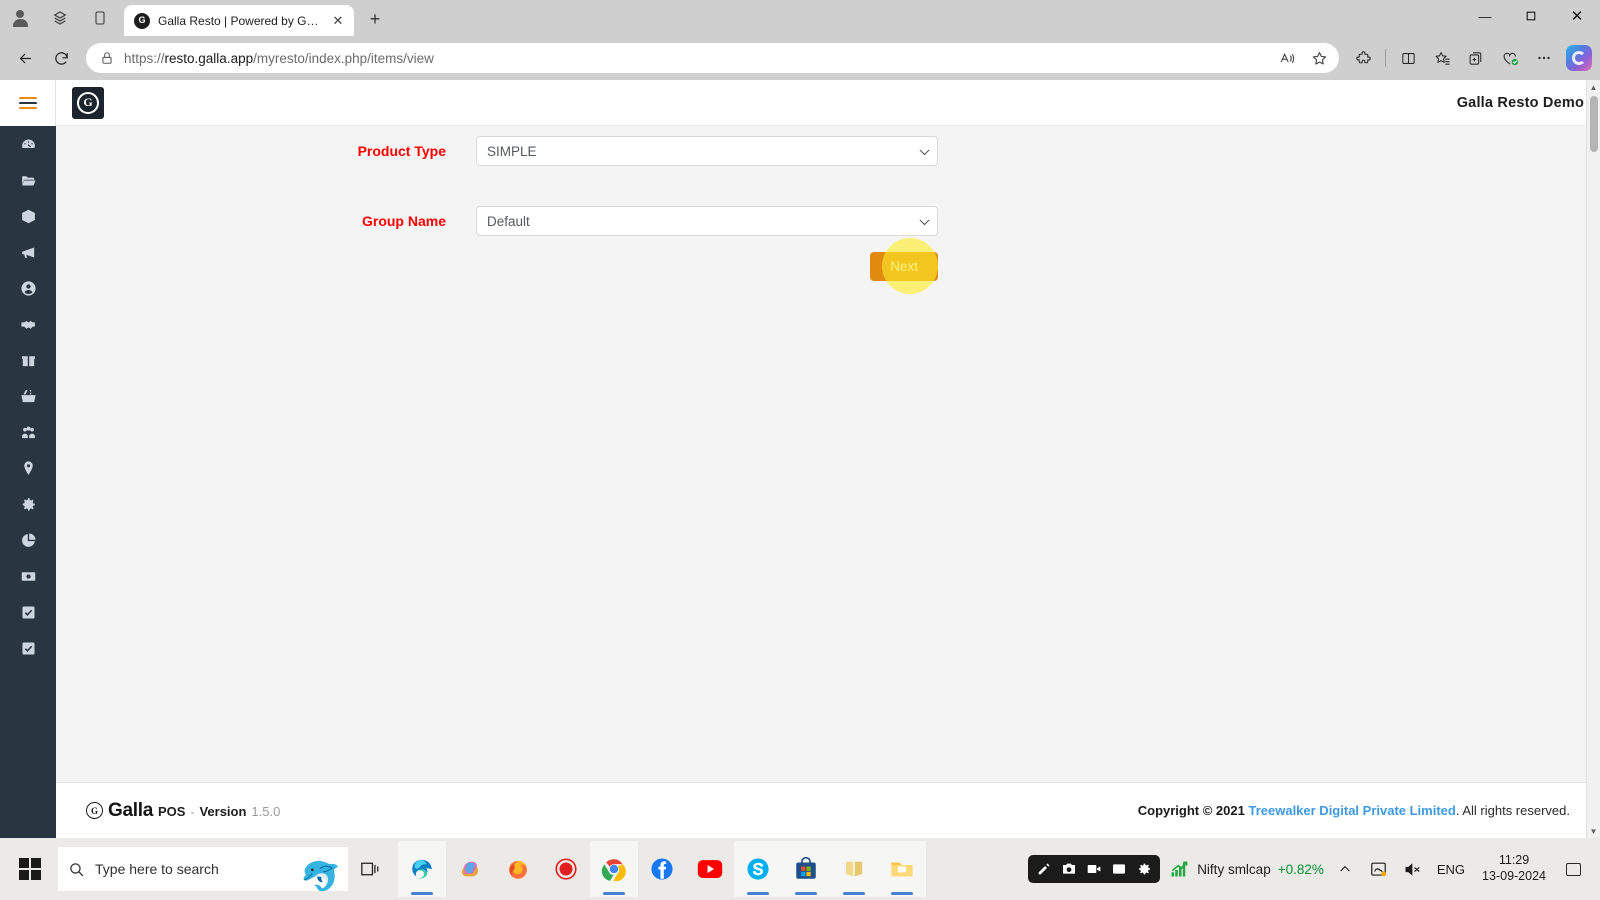 This screenshot has width=1600, height=900. What do you see at coordinates (28, 468) in the screenshot?
I see `sidebar-item-locations` at bounding box center [28, 468].